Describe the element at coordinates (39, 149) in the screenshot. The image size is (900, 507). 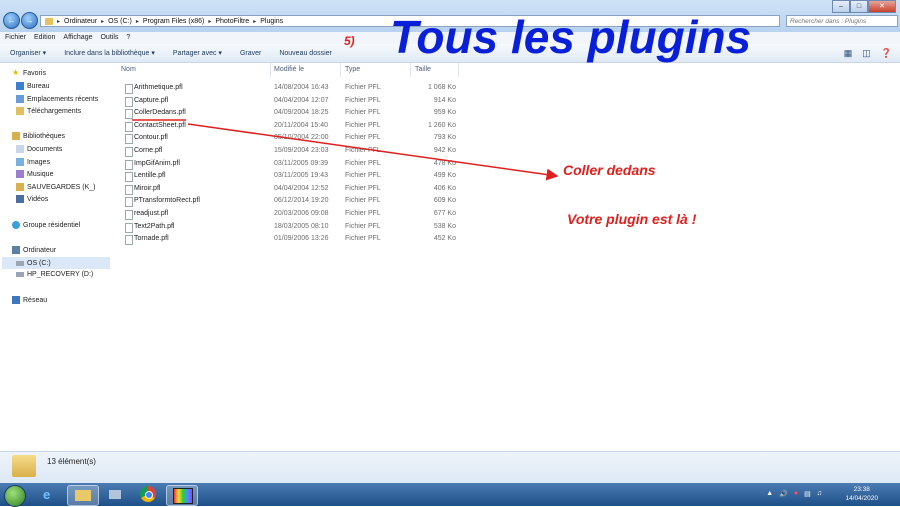
I see `sidebar-item-documents: Documents` at that location.